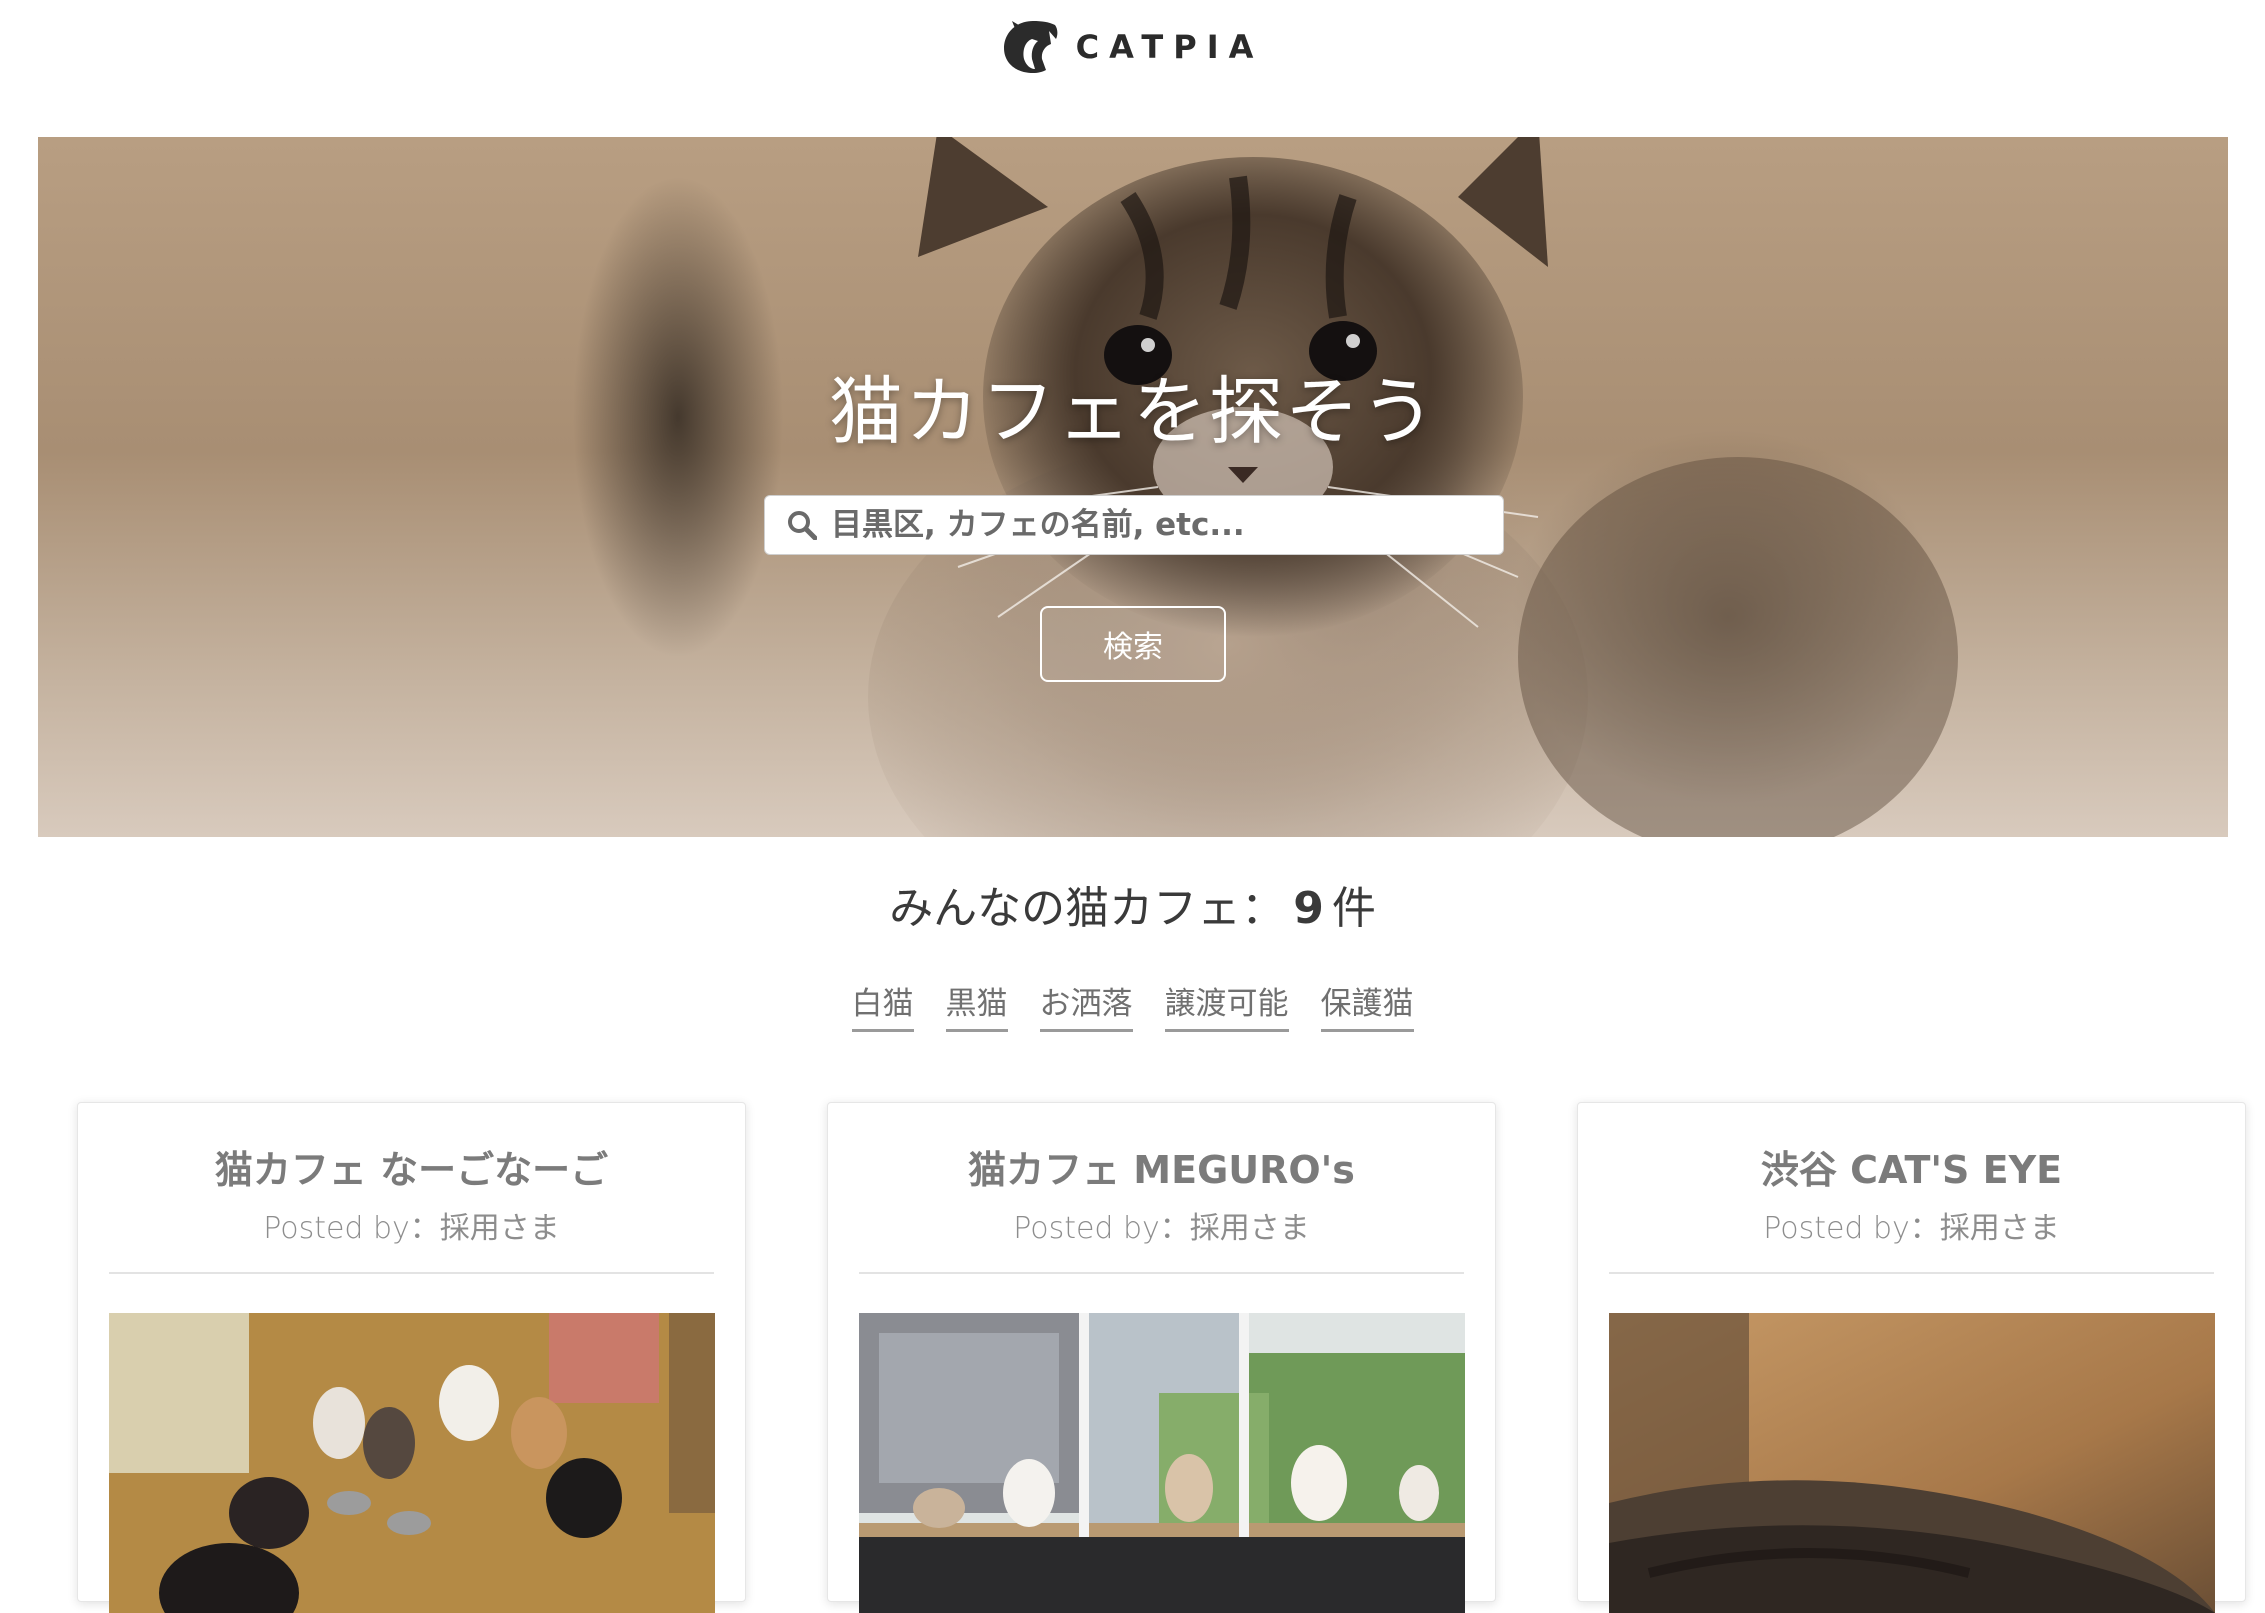 This screenshot has width=2265, height=1613. I want to click on site-header: CATPIA, so click(1132, 68).